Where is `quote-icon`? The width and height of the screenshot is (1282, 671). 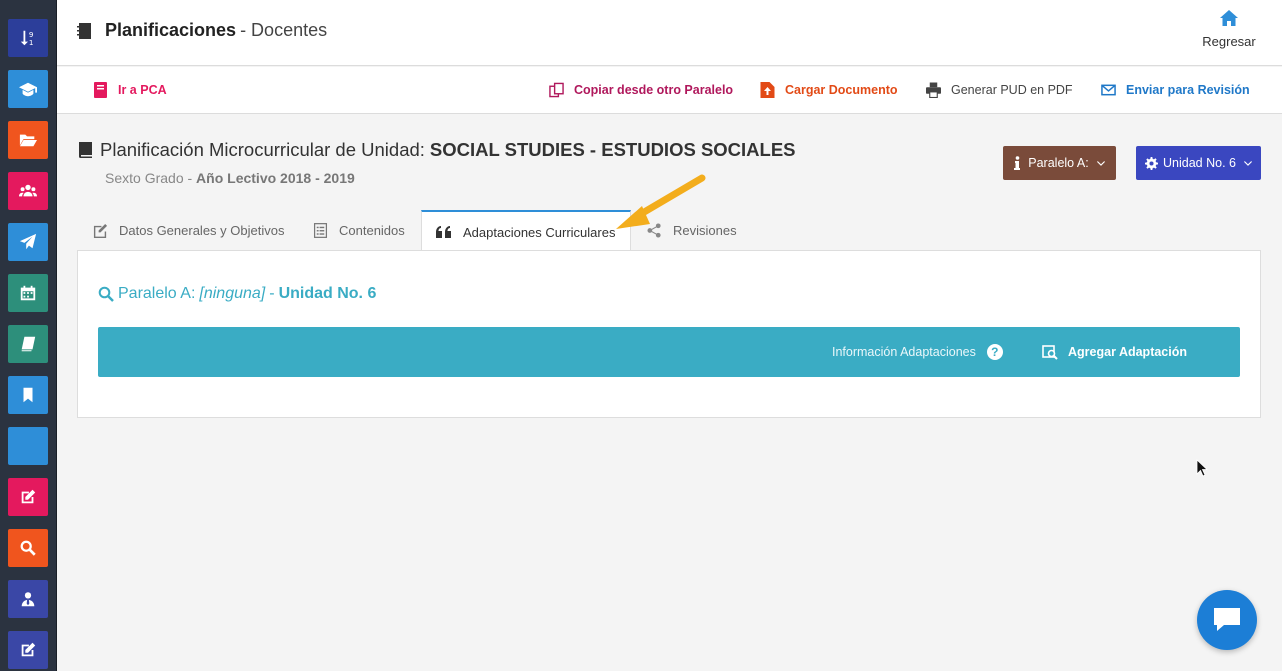
quote-icon is located at coordinates (443, 232).